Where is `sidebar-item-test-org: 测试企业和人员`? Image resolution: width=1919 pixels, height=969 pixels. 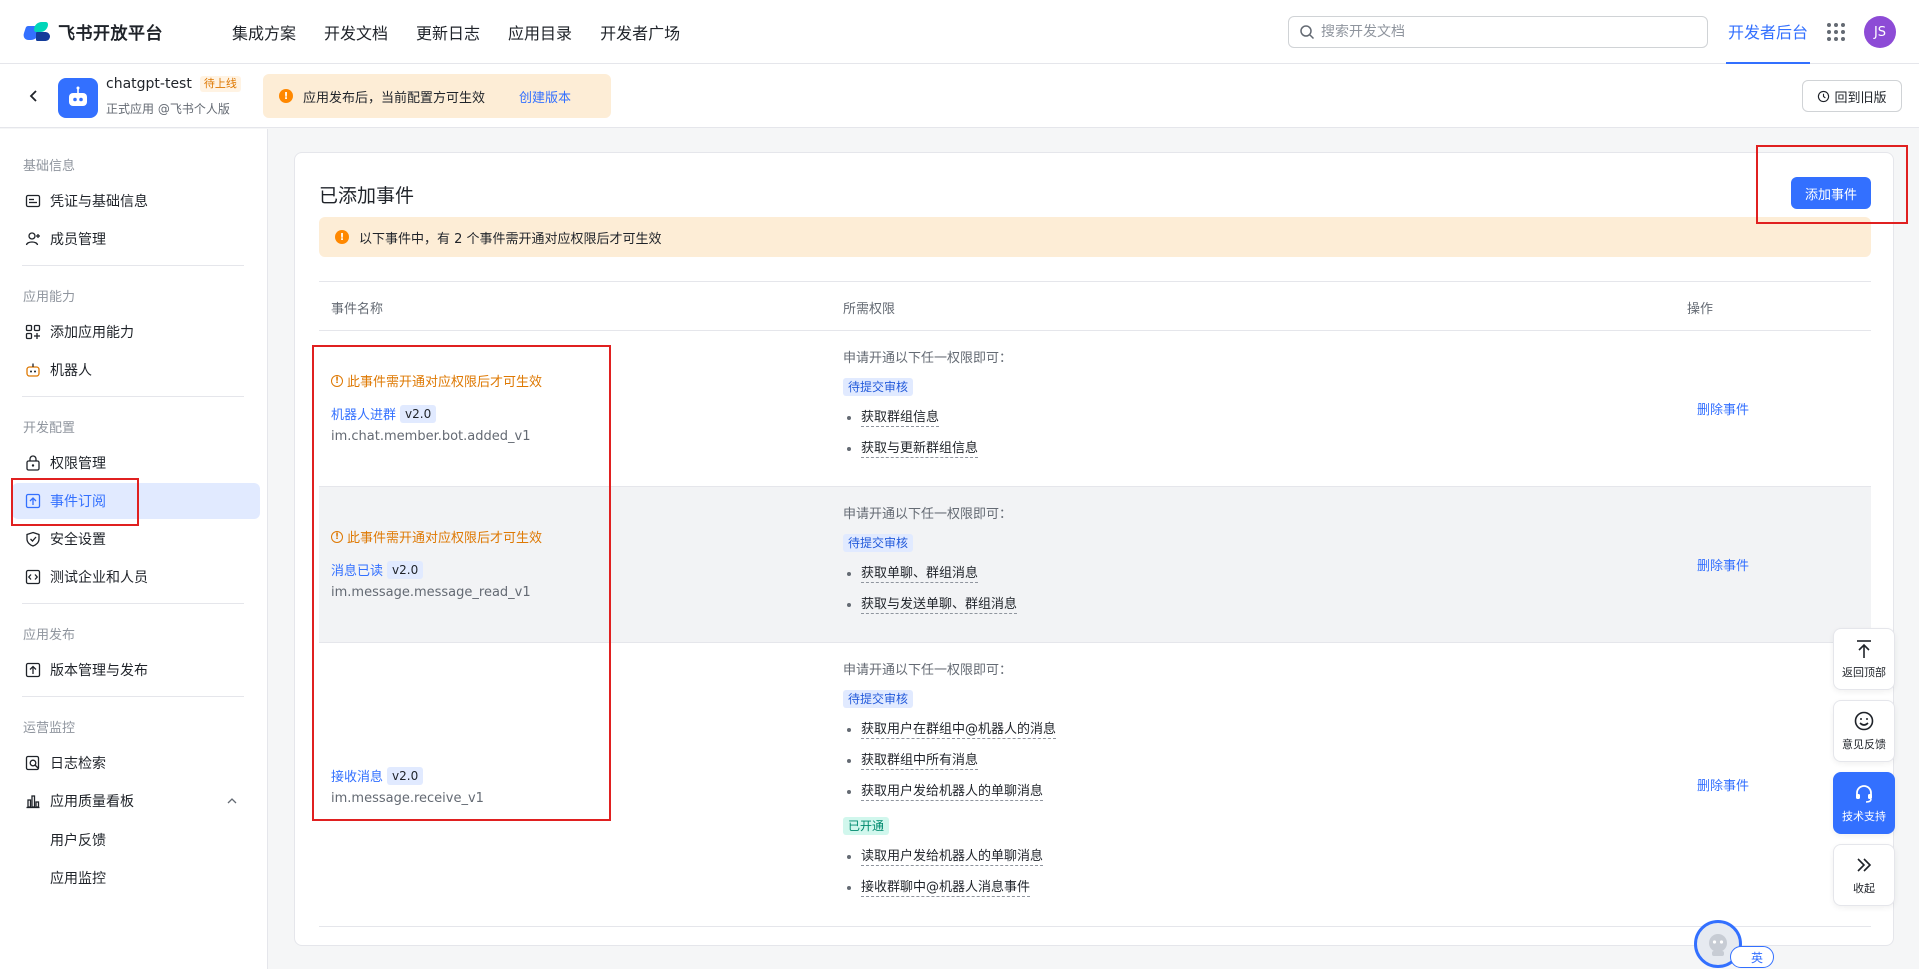 sidebar-item-test-org: 测试企业和人员 is located at coordinates (136, 577).